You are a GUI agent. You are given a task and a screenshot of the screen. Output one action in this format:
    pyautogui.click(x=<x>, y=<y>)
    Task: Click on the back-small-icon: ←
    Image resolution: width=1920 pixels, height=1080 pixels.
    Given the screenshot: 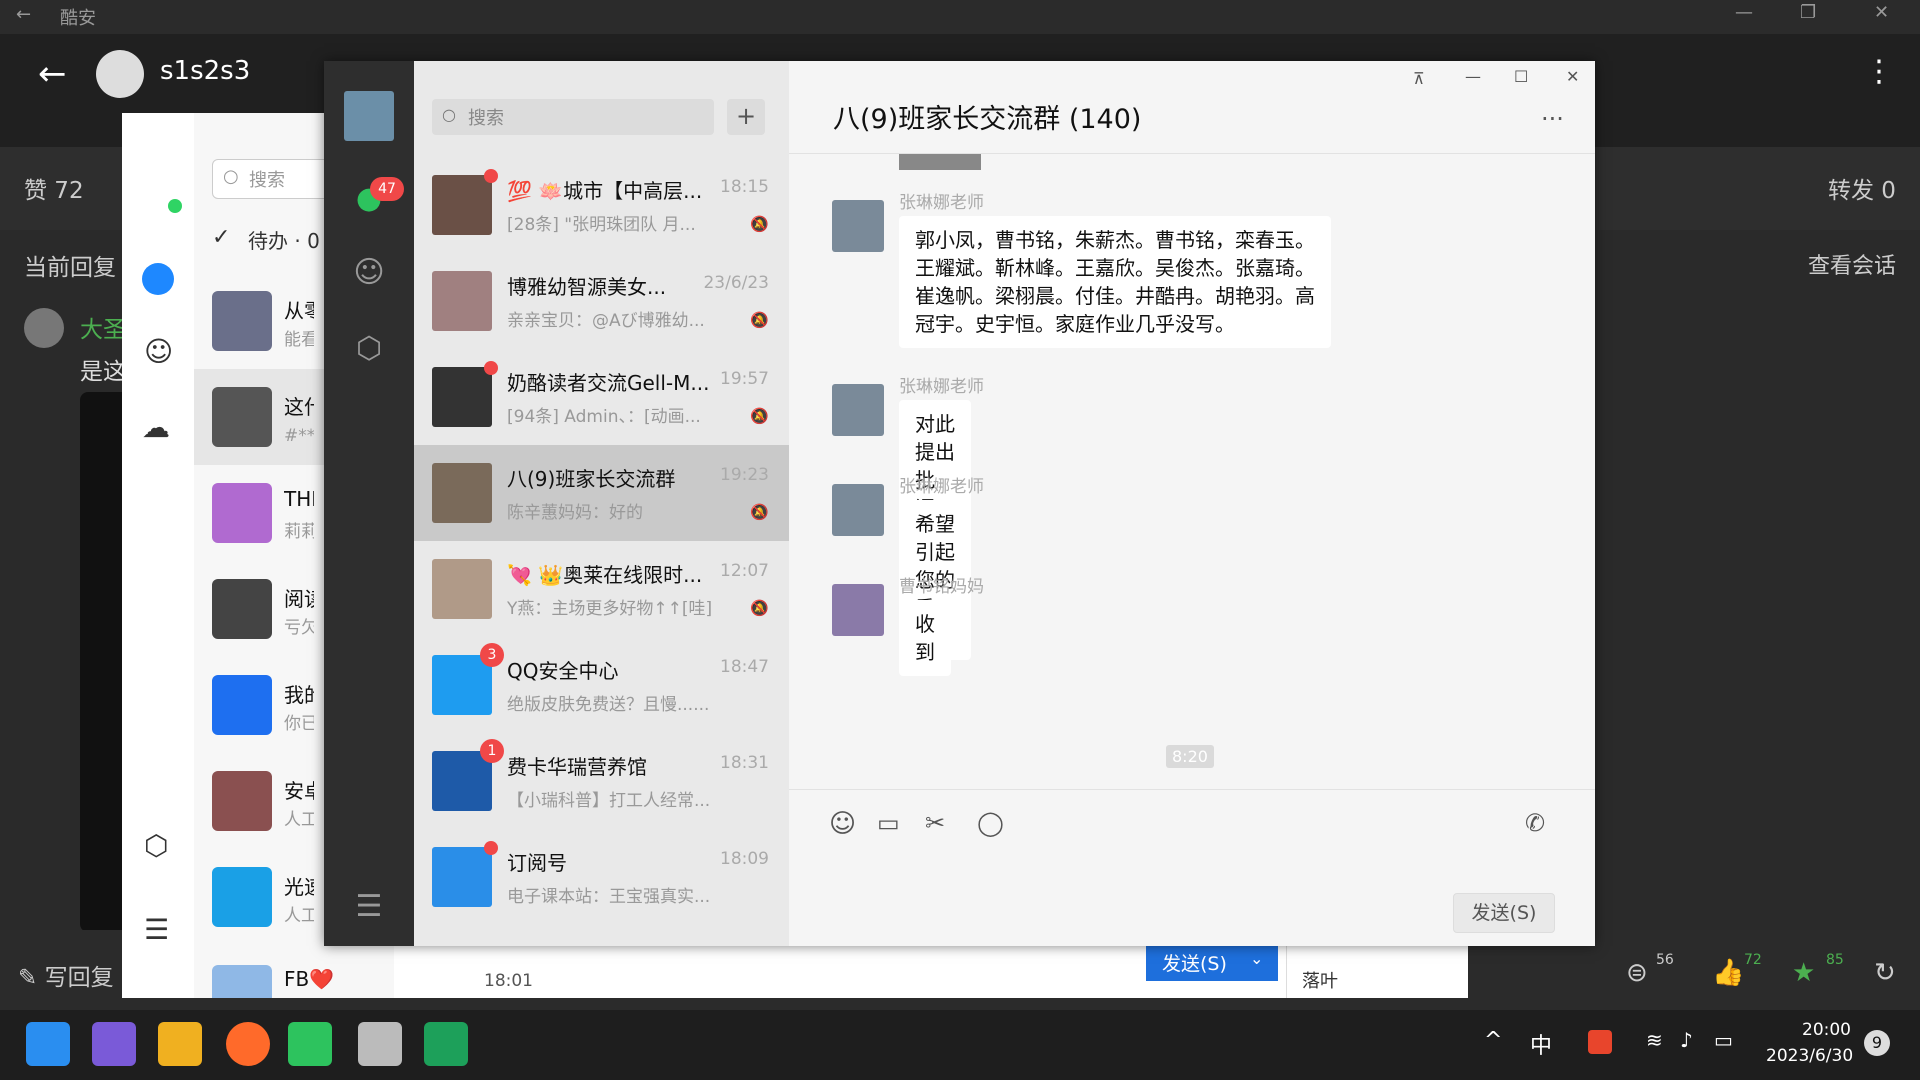 What is the action you would take?
    pyautogui.click(x=23, y=14)
    